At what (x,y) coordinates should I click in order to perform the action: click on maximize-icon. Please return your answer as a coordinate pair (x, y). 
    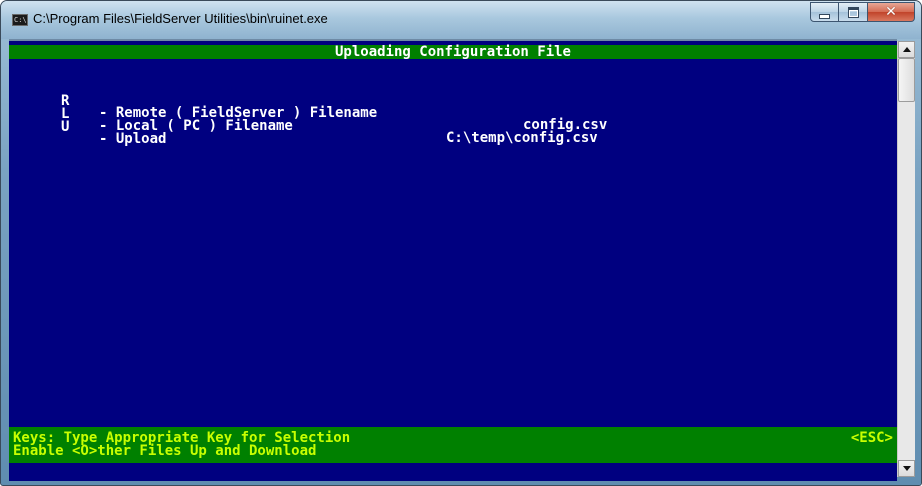
    Looking at the image, I should click on (853, 12).